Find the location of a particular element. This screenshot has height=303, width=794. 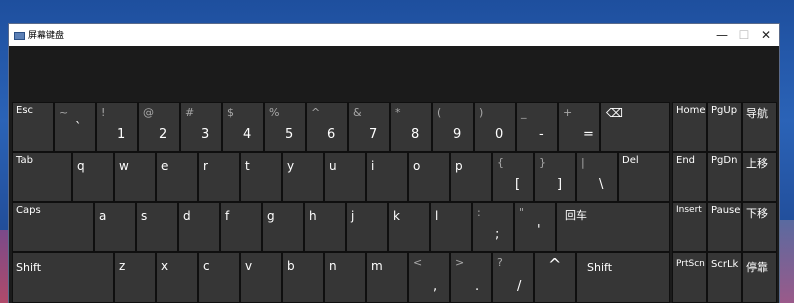

key-shift-label: % is located at coordinates (274, 112).